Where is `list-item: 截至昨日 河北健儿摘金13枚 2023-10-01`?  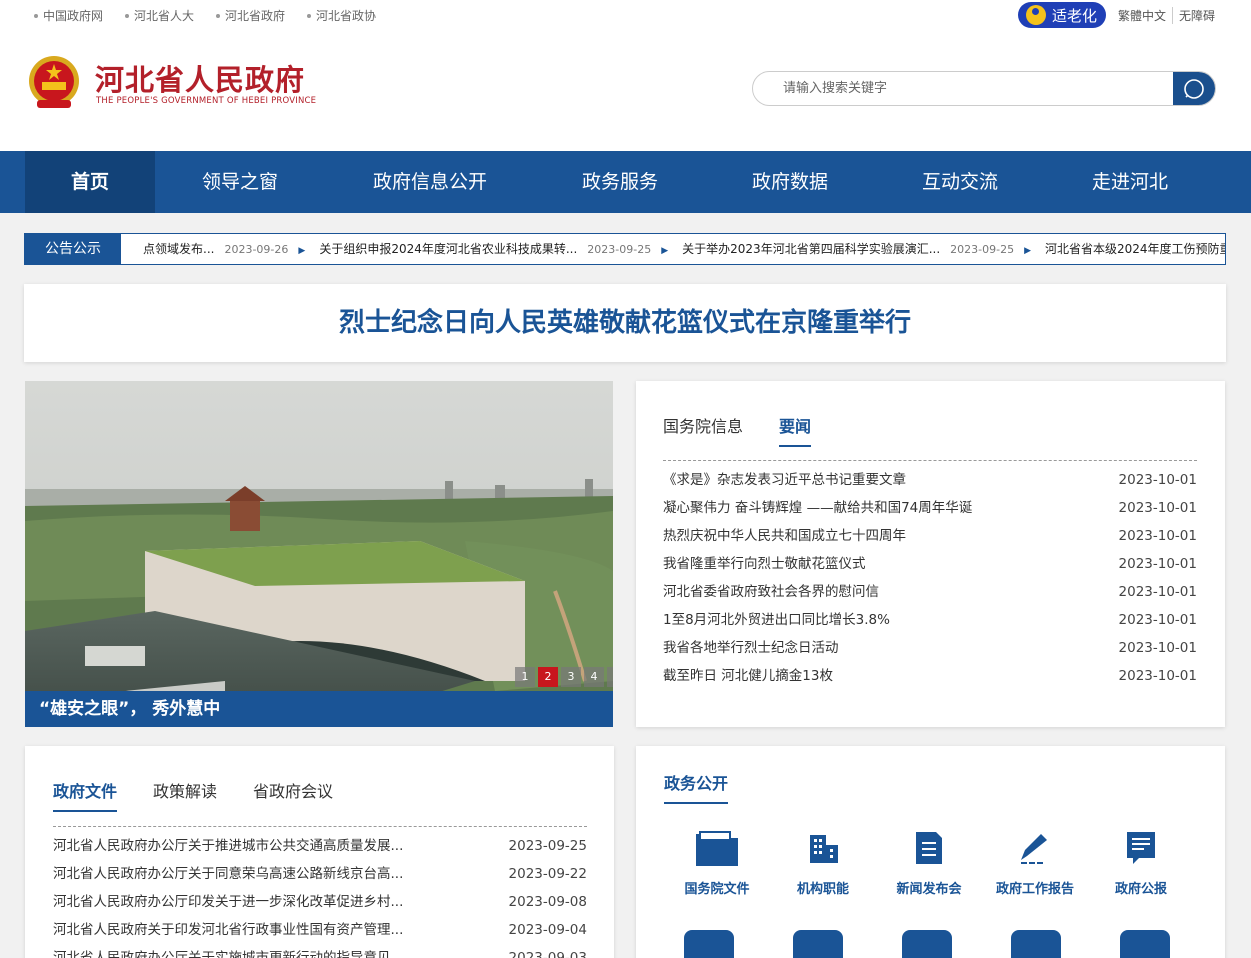 list-item: 截至昨日 河北健儿摘金13枚 2023-10-01 is located at coordinates (930, 676).